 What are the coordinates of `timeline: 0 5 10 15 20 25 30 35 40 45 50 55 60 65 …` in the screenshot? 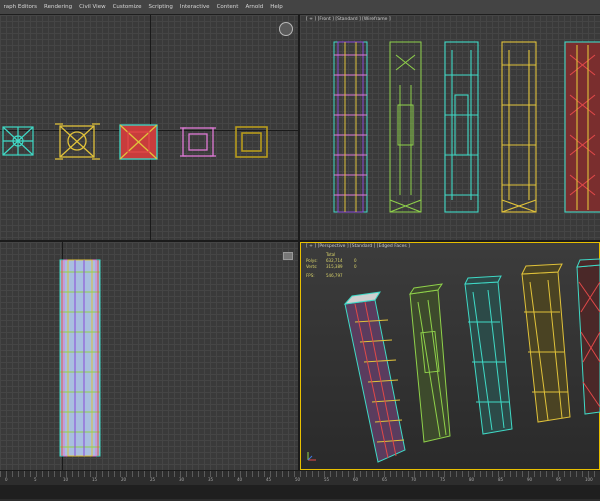 It's located at (300, 485).